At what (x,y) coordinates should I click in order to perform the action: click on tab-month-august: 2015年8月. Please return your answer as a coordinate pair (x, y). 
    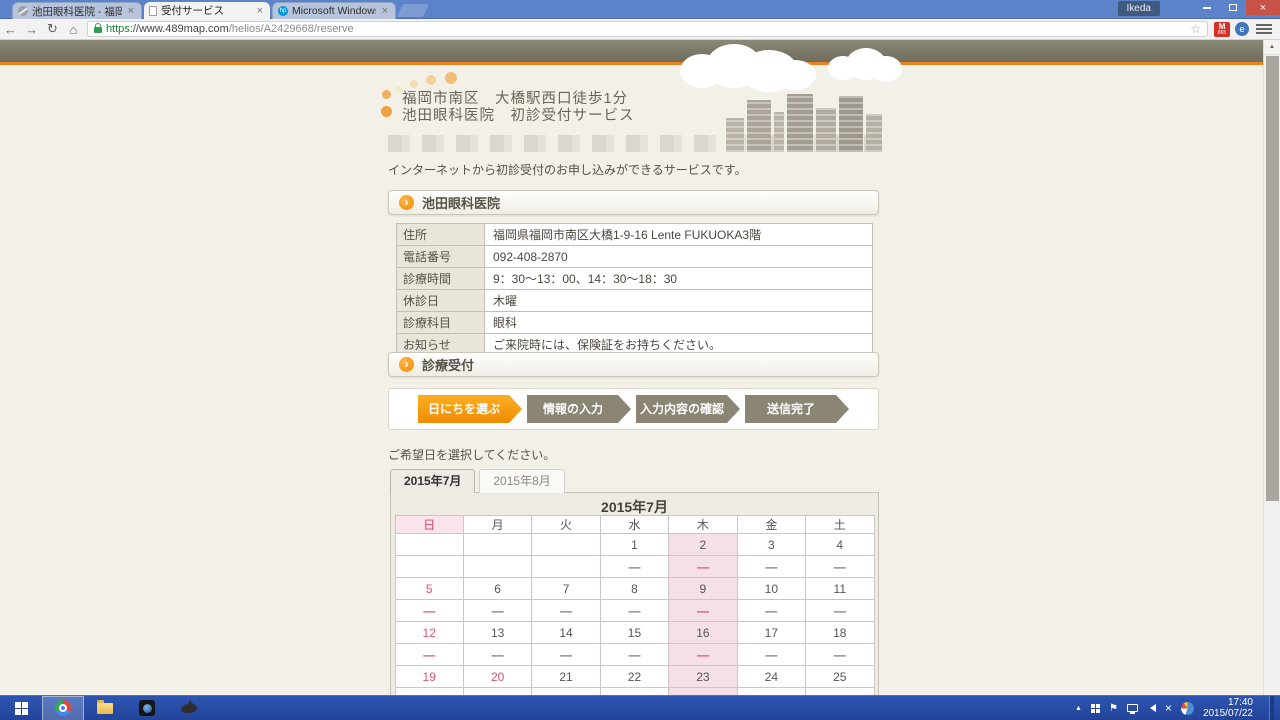
    Looking at the image, I should click on (522, 481).